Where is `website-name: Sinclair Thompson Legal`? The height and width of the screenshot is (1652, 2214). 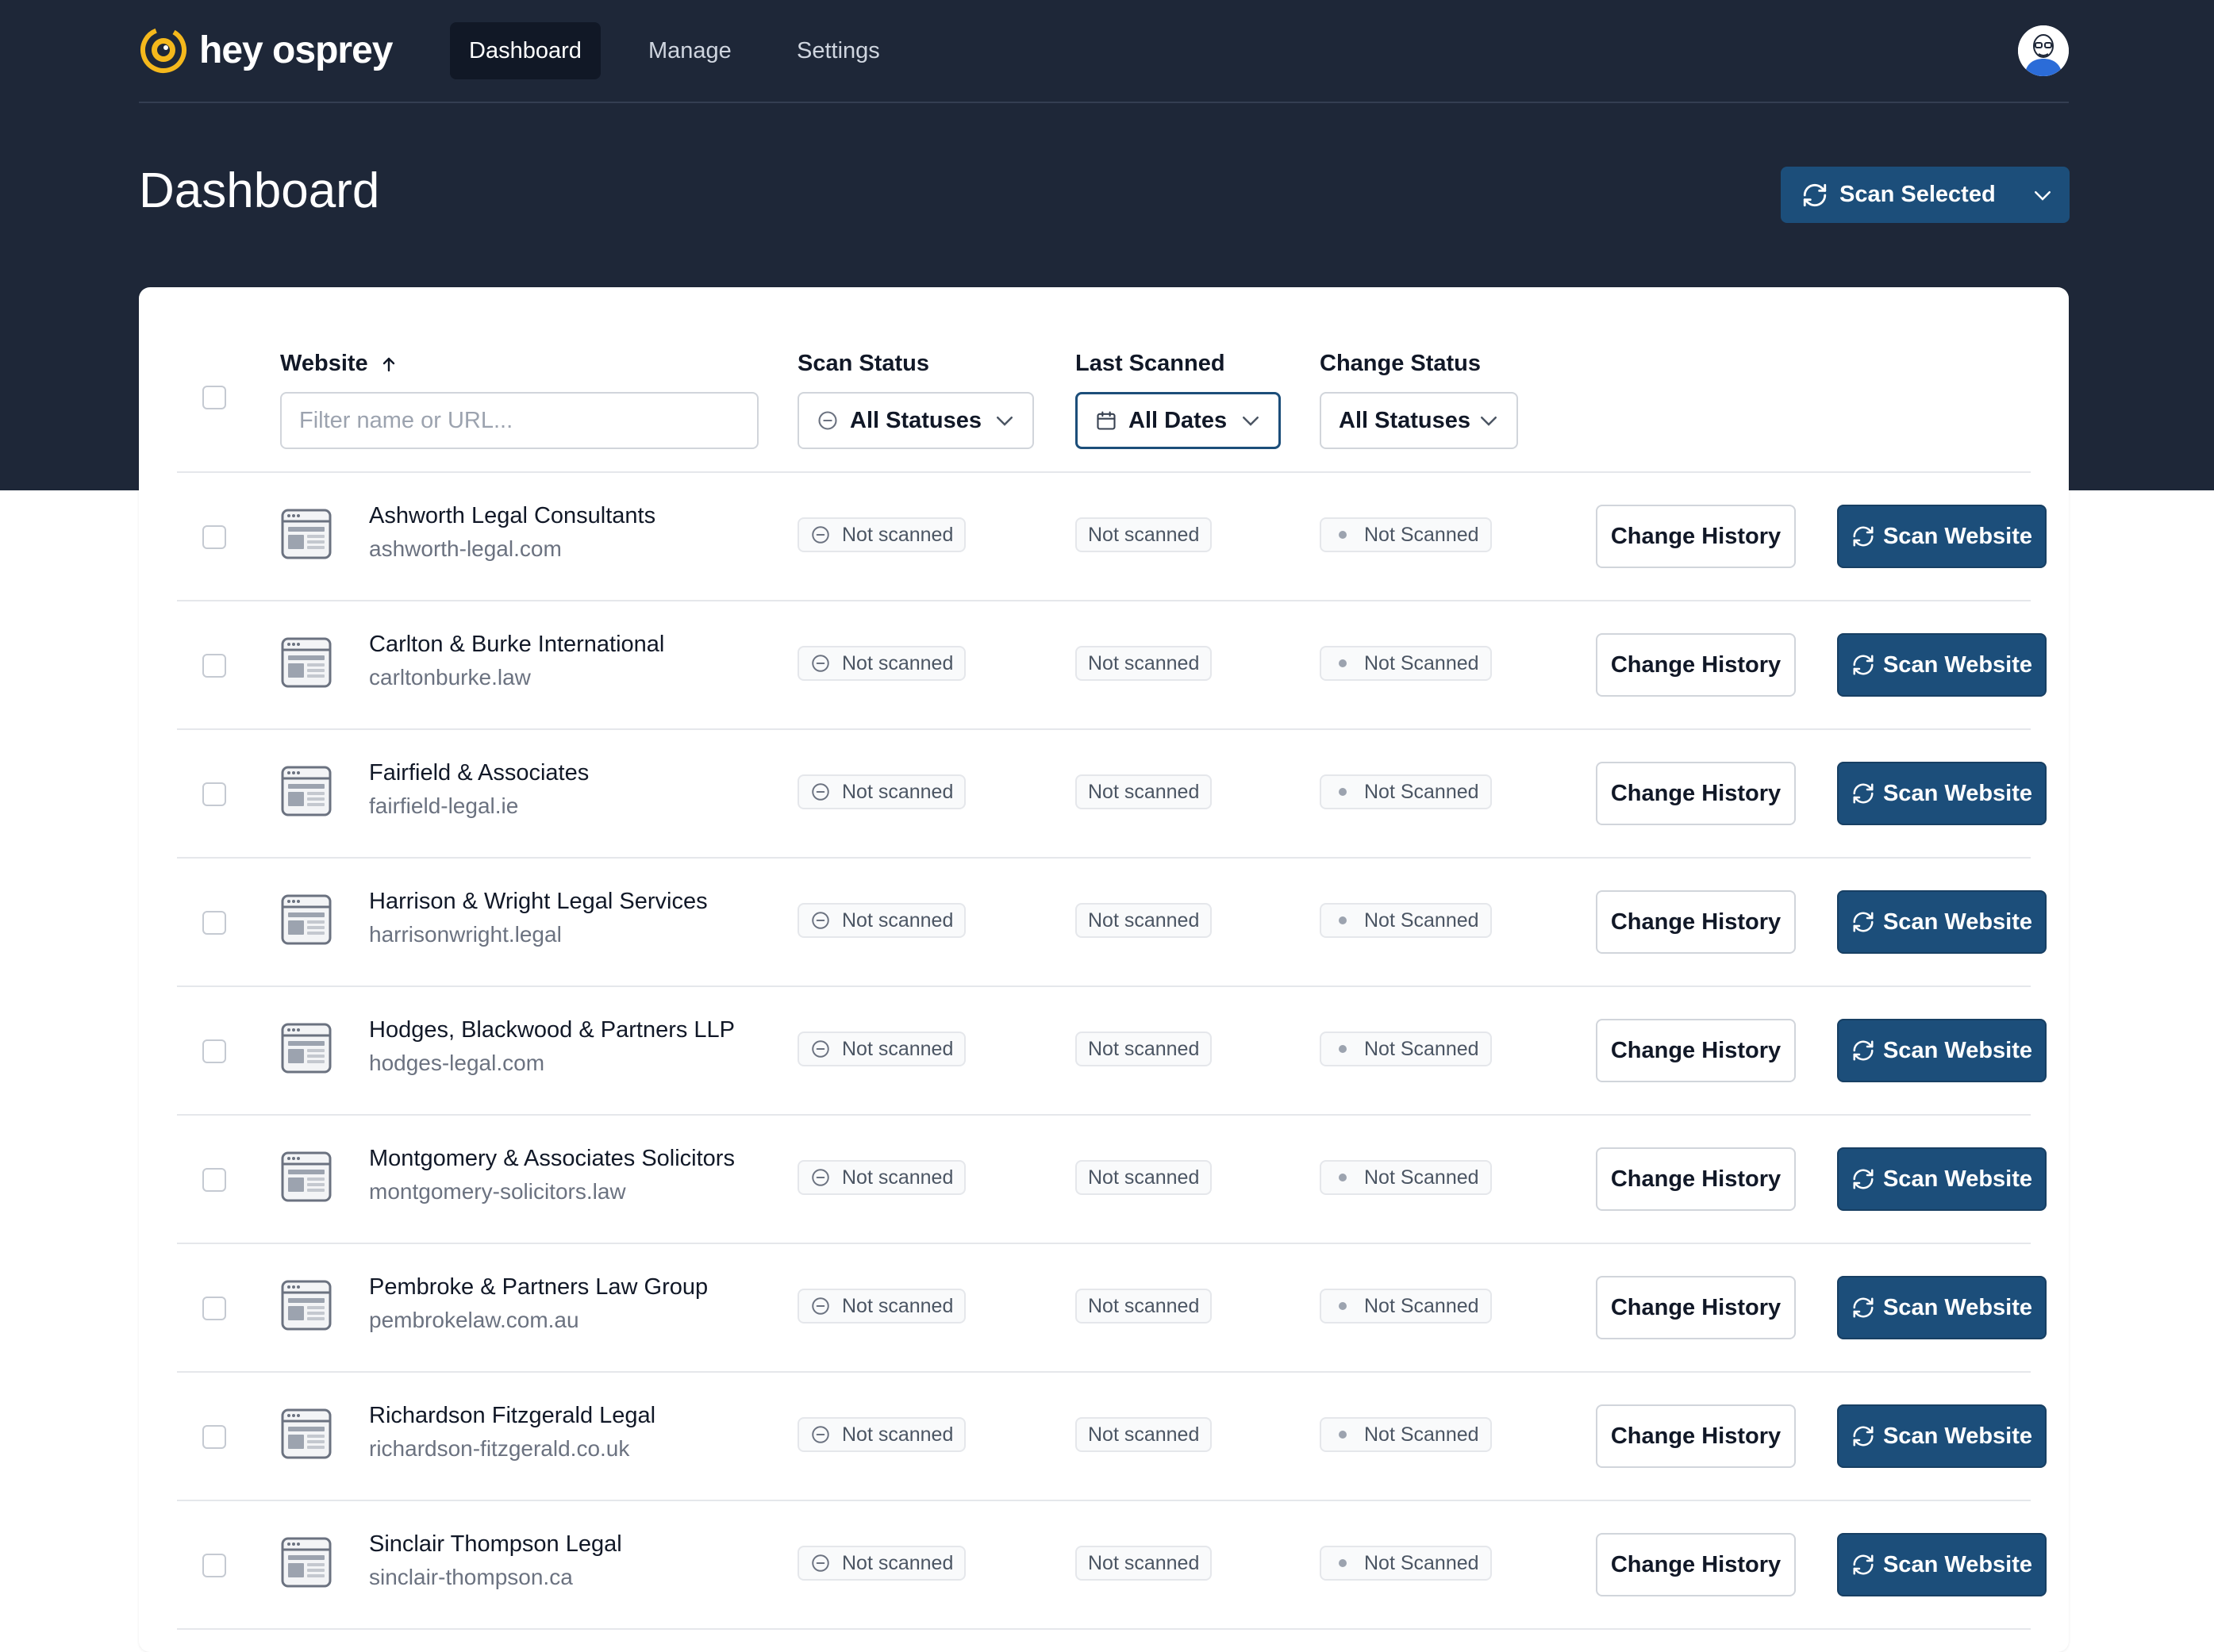
website-name: Sinclair Thompson Legal is located at coordinates (496, 1544).